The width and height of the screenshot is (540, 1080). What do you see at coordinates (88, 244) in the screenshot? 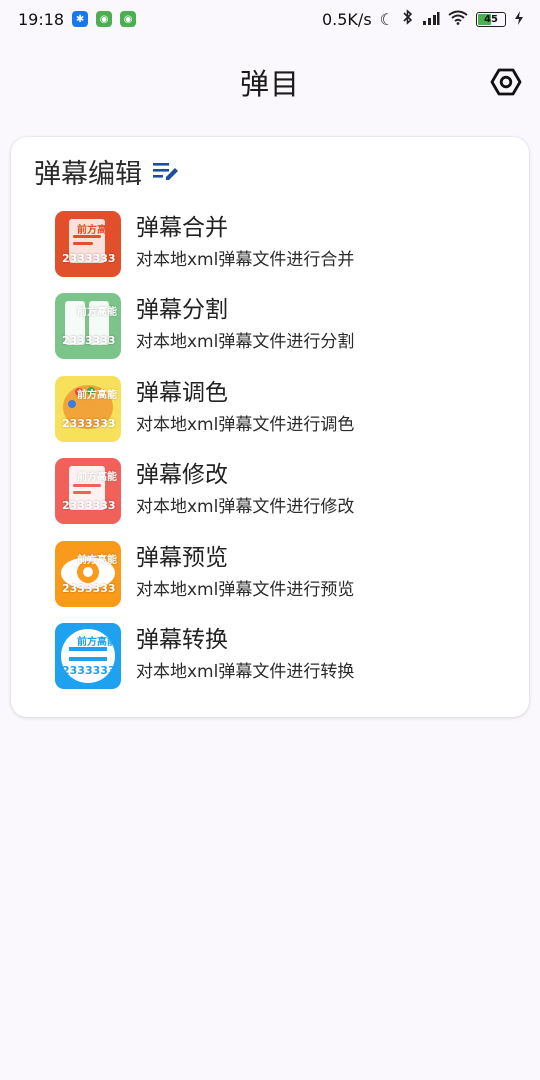
I see `merge-danmaku-icon: 前方高能 2333333` at bounding box center [88, 244].